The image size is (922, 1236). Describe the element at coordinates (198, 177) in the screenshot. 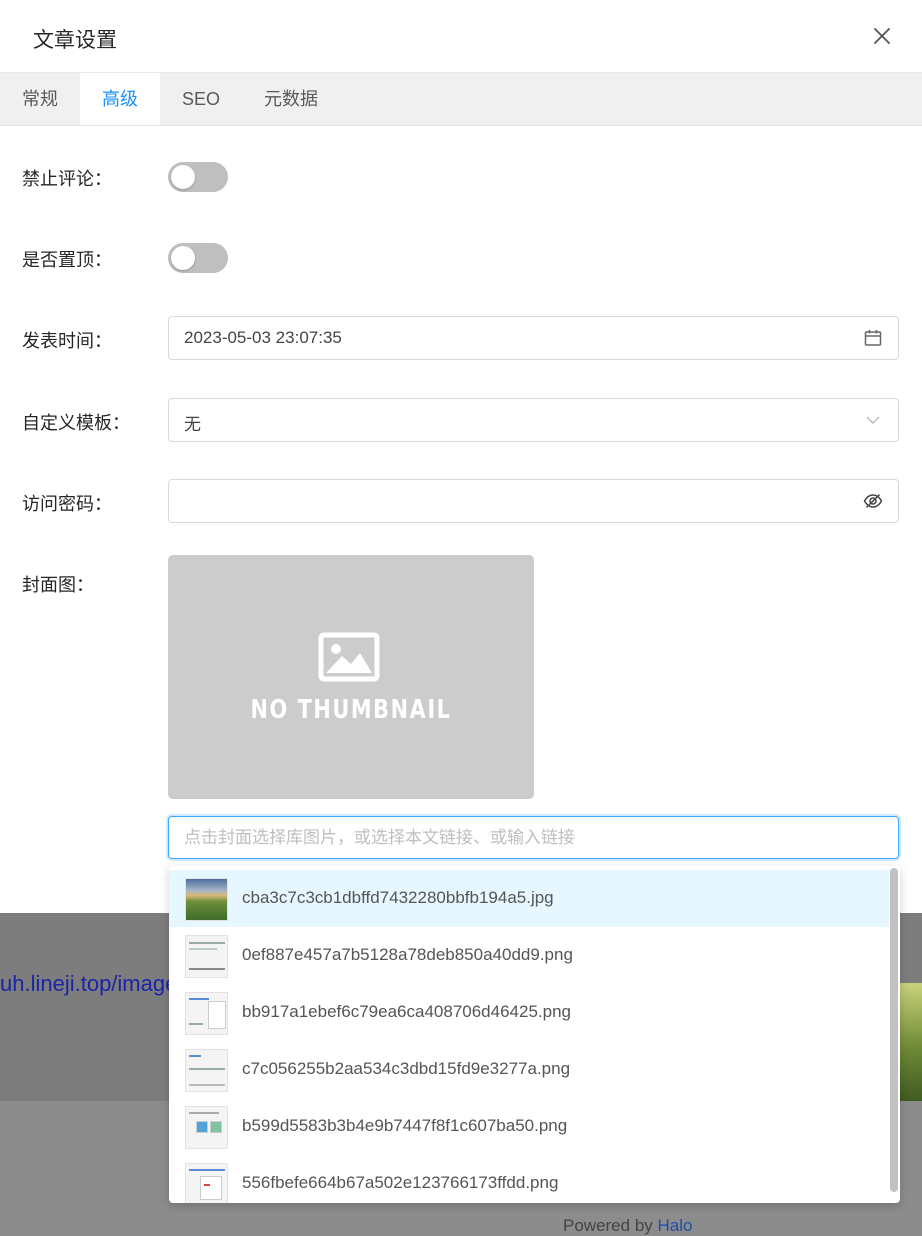

I see `disable-comments-switch` at that location.